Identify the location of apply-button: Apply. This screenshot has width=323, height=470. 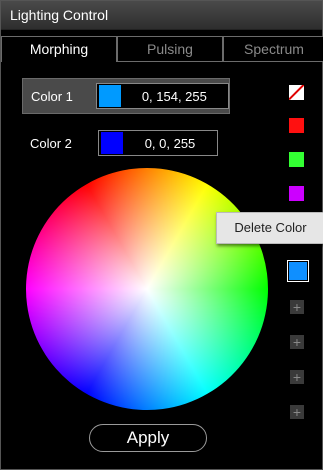
(148, 438).